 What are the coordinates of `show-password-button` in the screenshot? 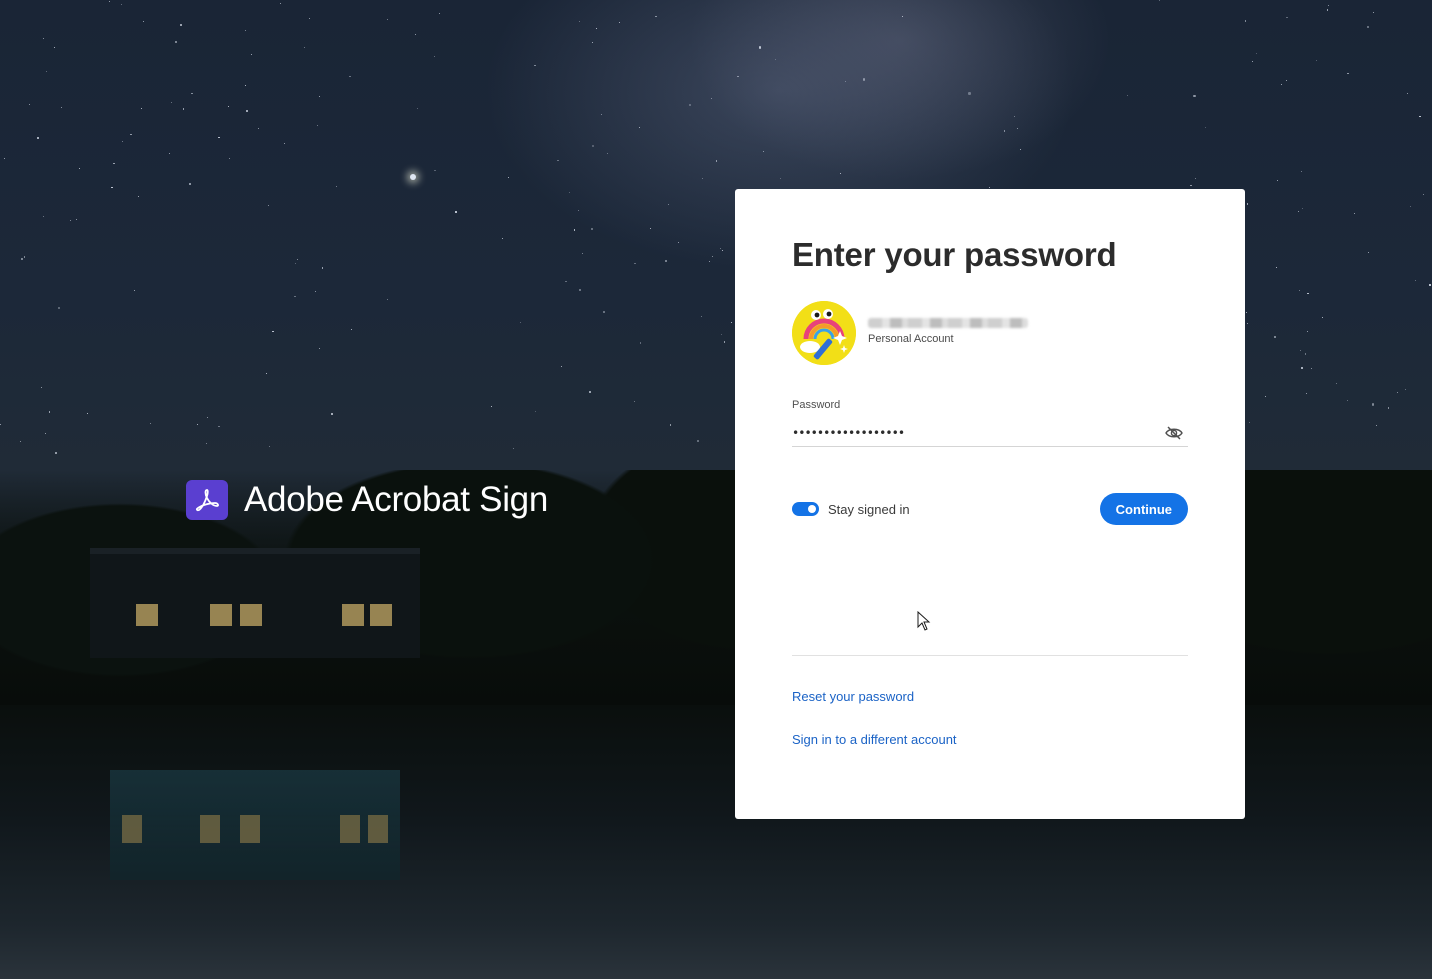 It's located at (1174, 433).